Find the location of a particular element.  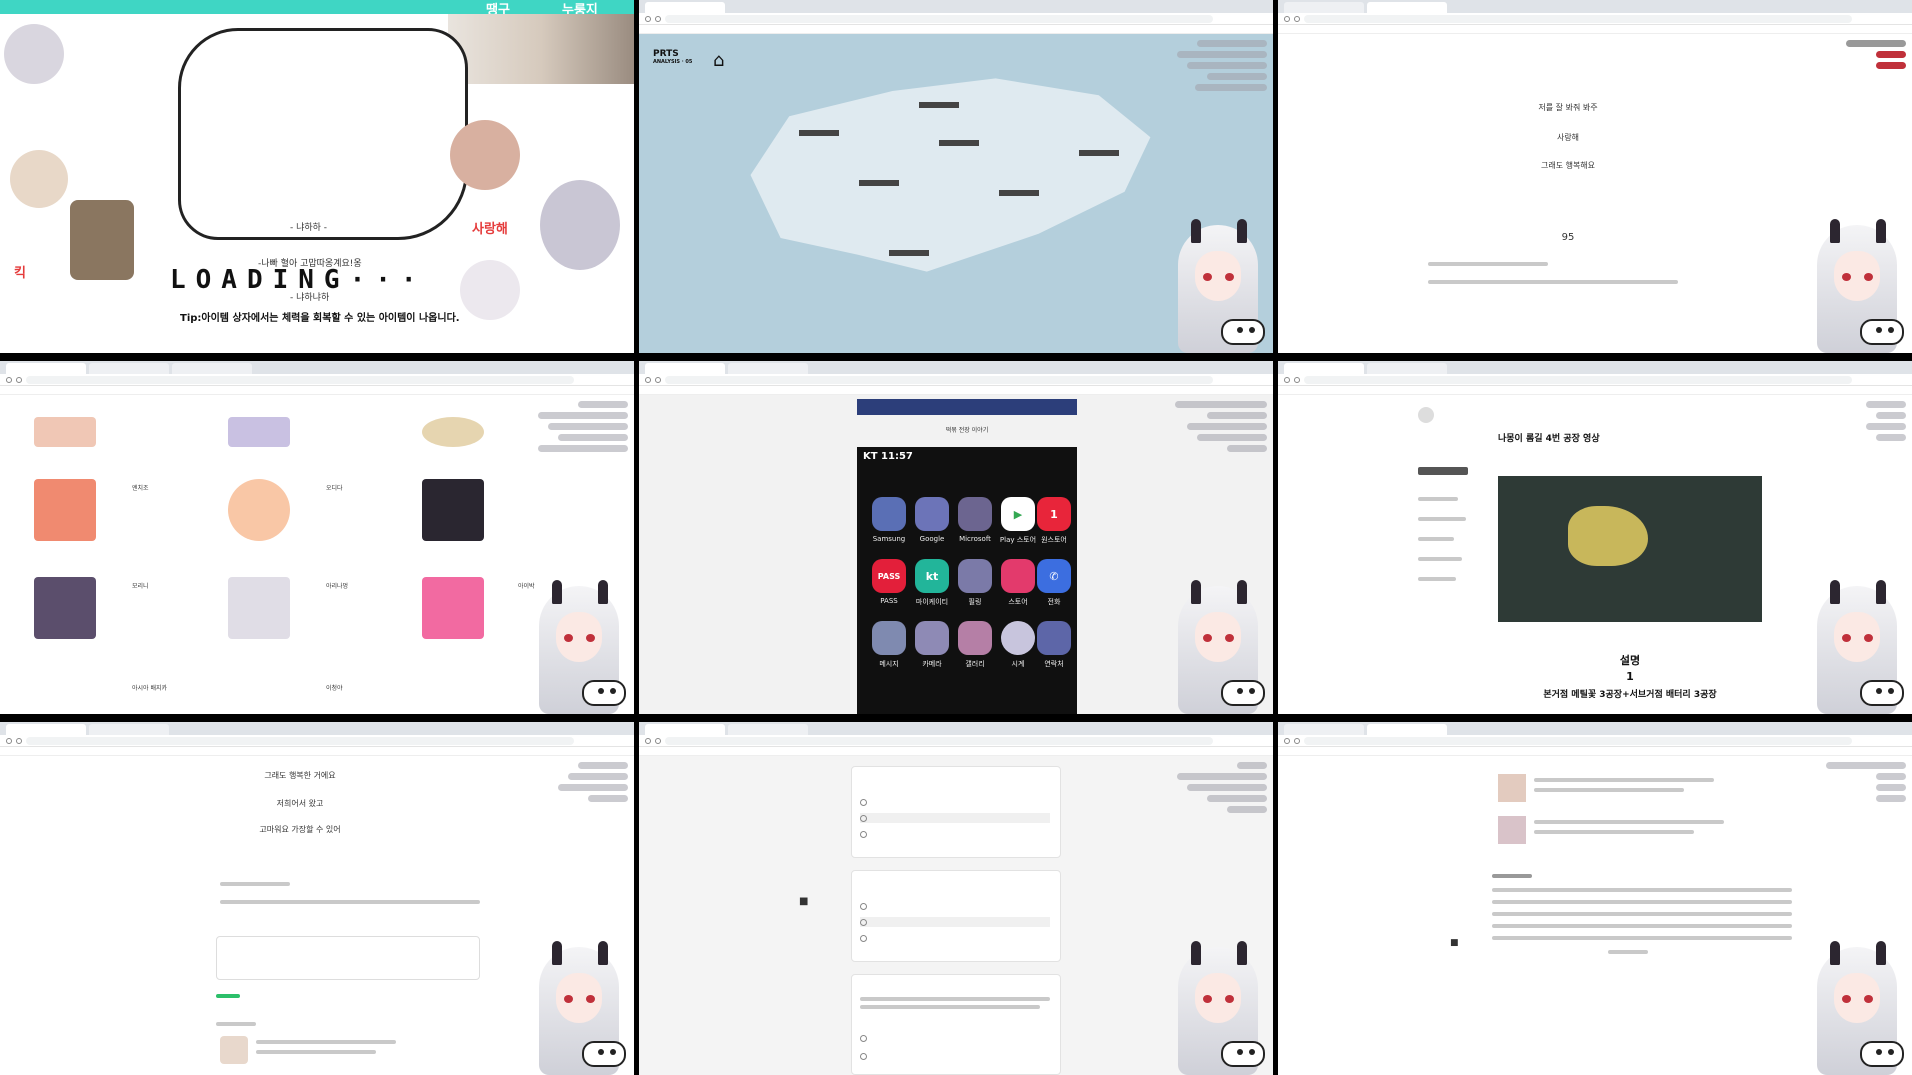

pet-photo is located at coordinates (541, 49).